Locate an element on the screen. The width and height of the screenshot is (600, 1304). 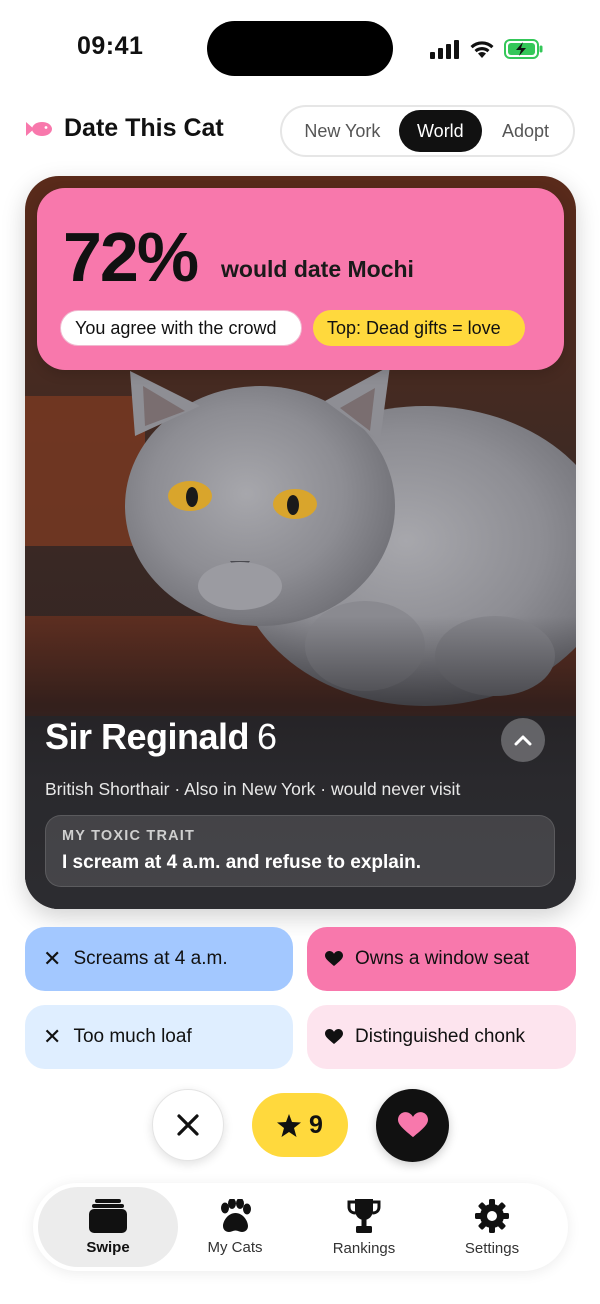
toxic-trait-label: MY TOXIC TRAIT is located at coordinates (129, 836).